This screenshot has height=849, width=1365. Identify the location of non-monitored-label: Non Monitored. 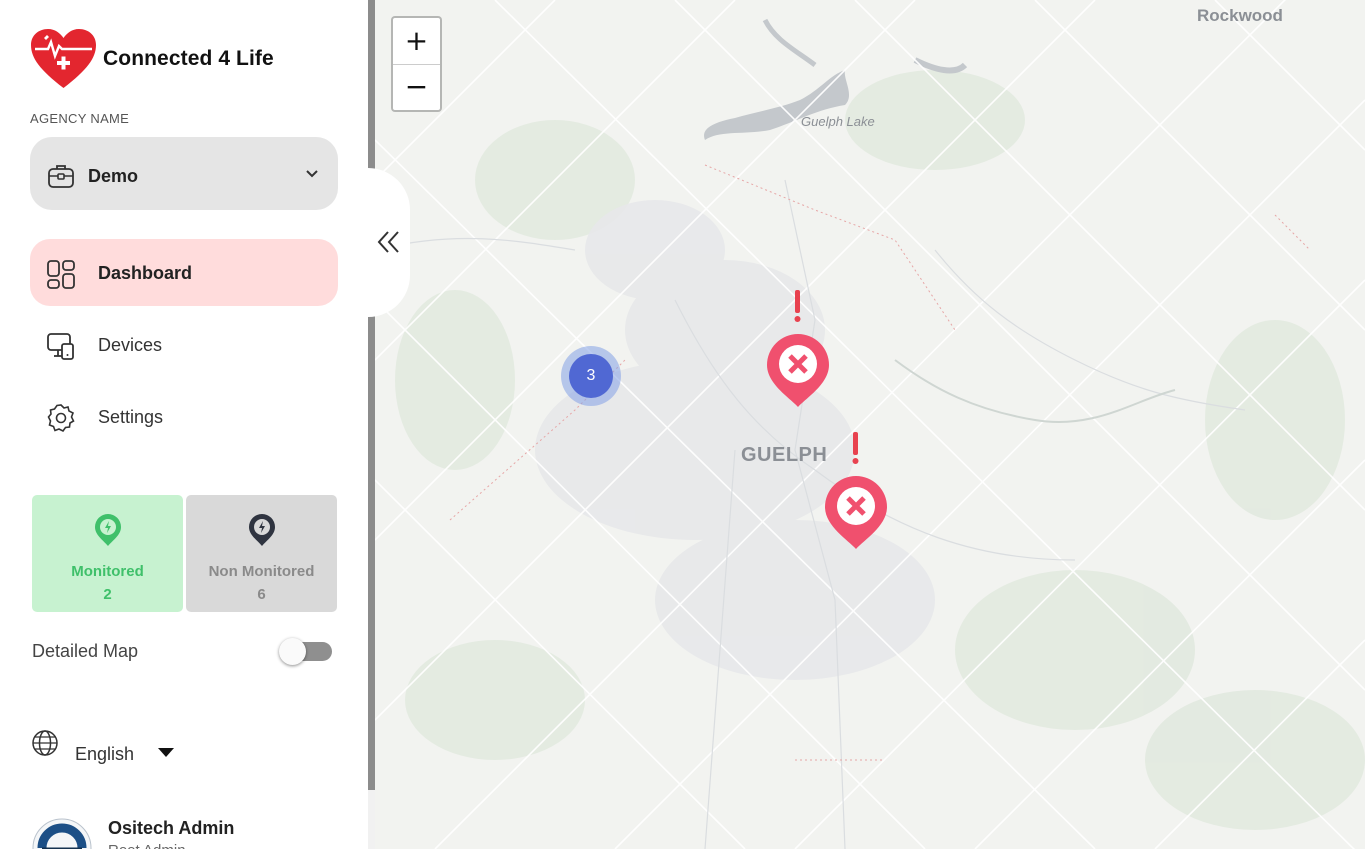
(261, 571).